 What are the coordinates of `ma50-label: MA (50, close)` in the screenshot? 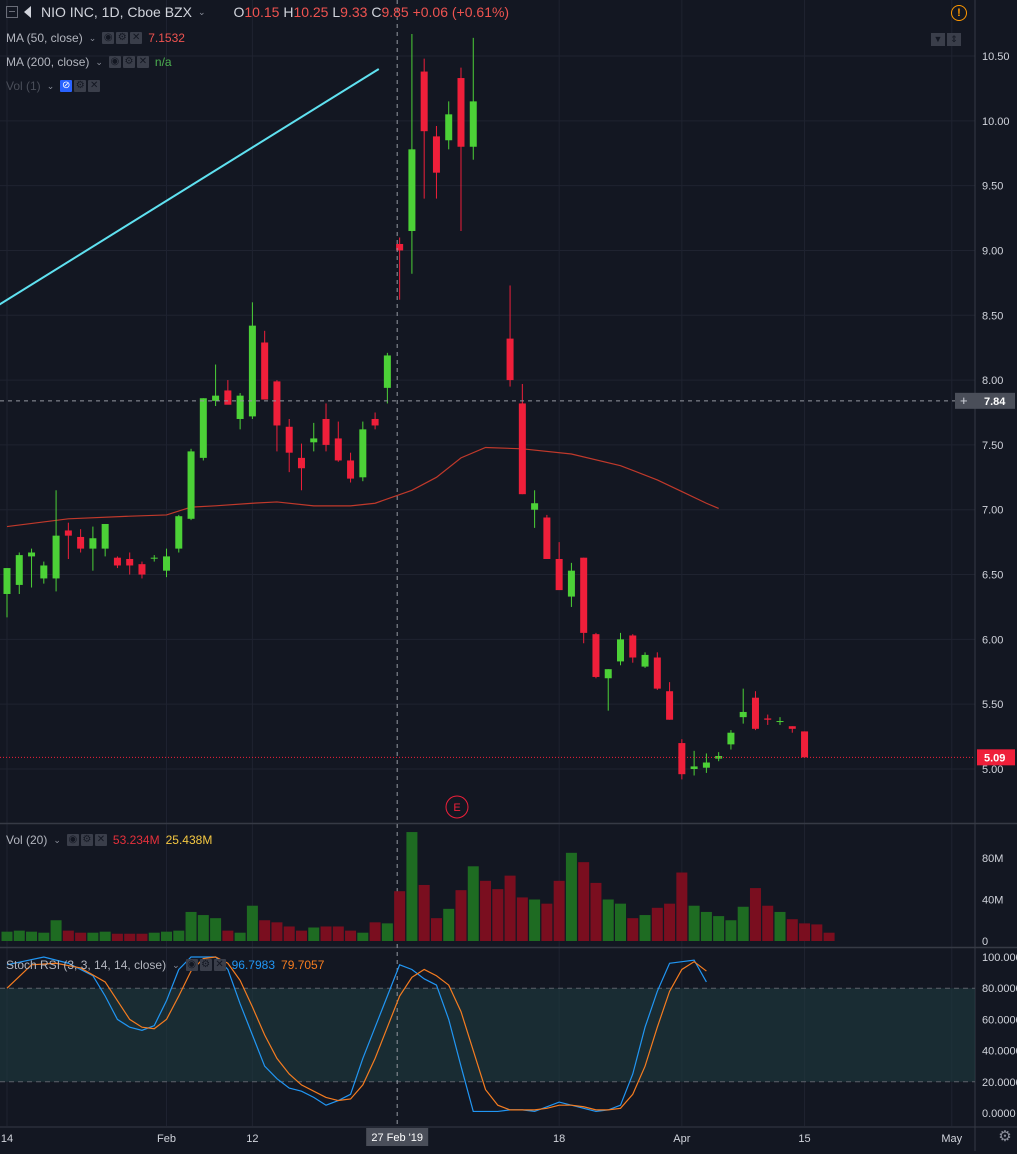 It's located at (44, 38).